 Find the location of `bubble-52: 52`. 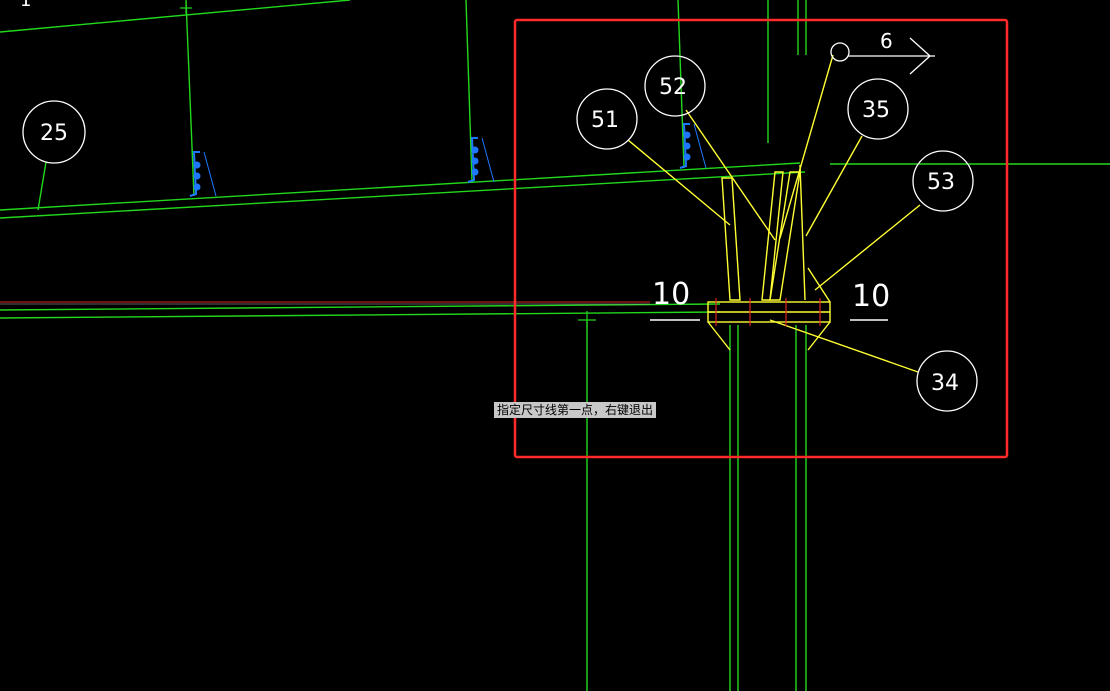

bubble-52: 52 is located at coordinates (675, 86).